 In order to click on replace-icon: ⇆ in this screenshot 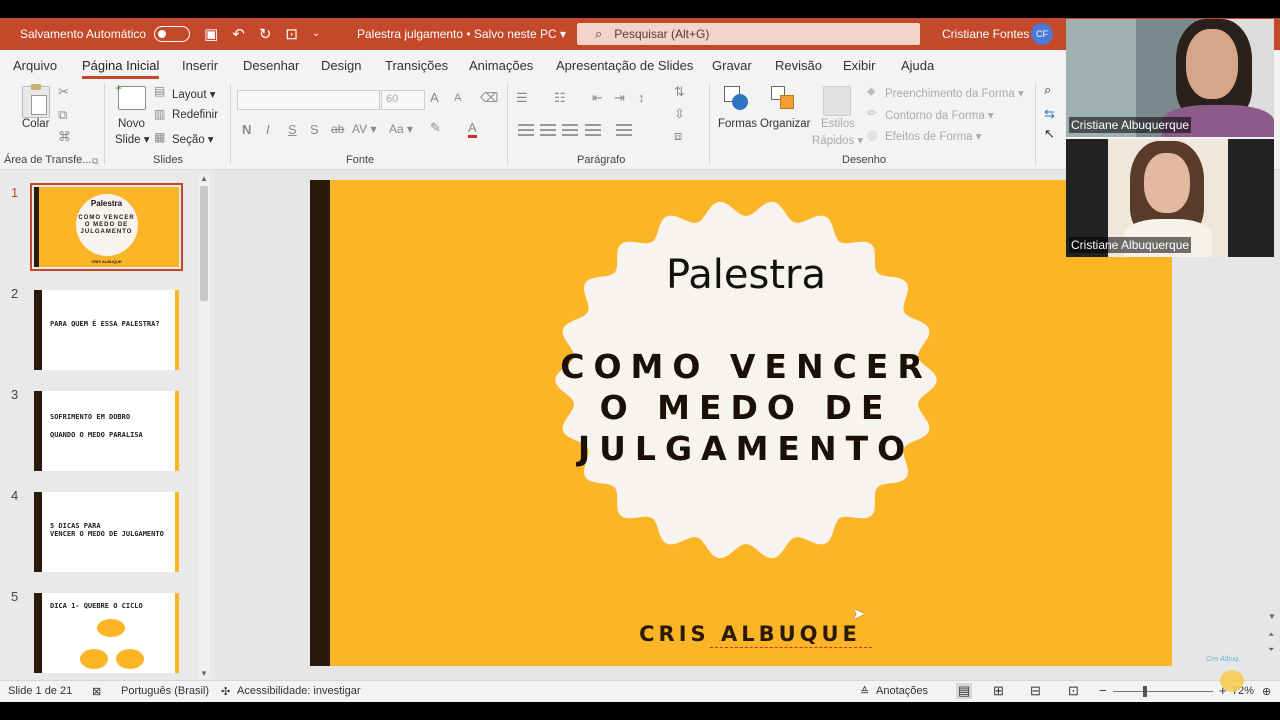, I will do `click(1049, 114)`.